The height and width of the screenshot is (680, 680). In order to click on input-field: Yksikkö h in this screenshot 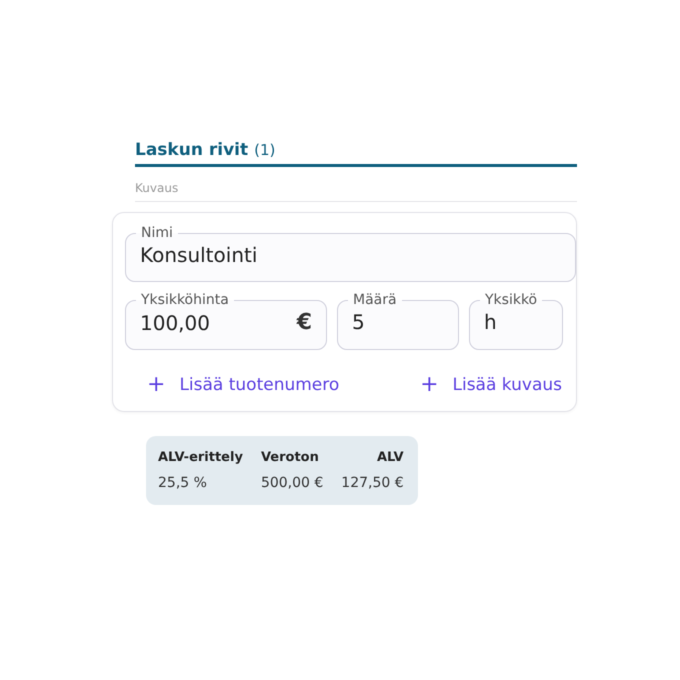, I will do `click(516, 321)`.